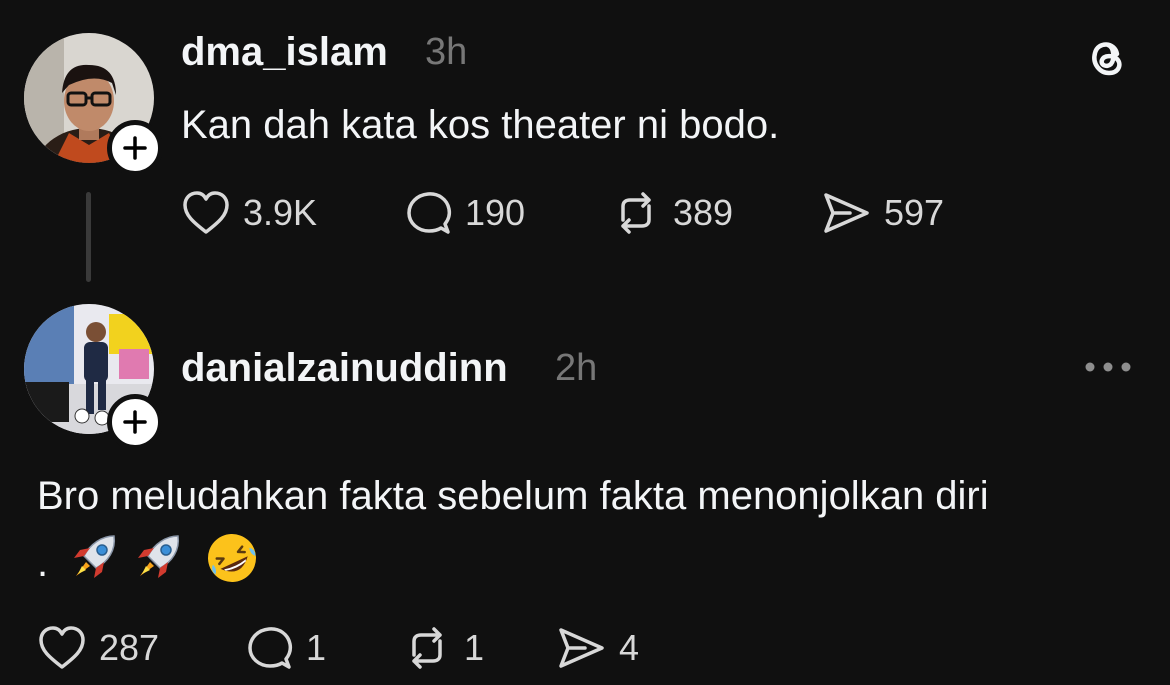  Describe the element at coordinates (129, 647) in the screenshot. I see `like-count: 287` at that location.